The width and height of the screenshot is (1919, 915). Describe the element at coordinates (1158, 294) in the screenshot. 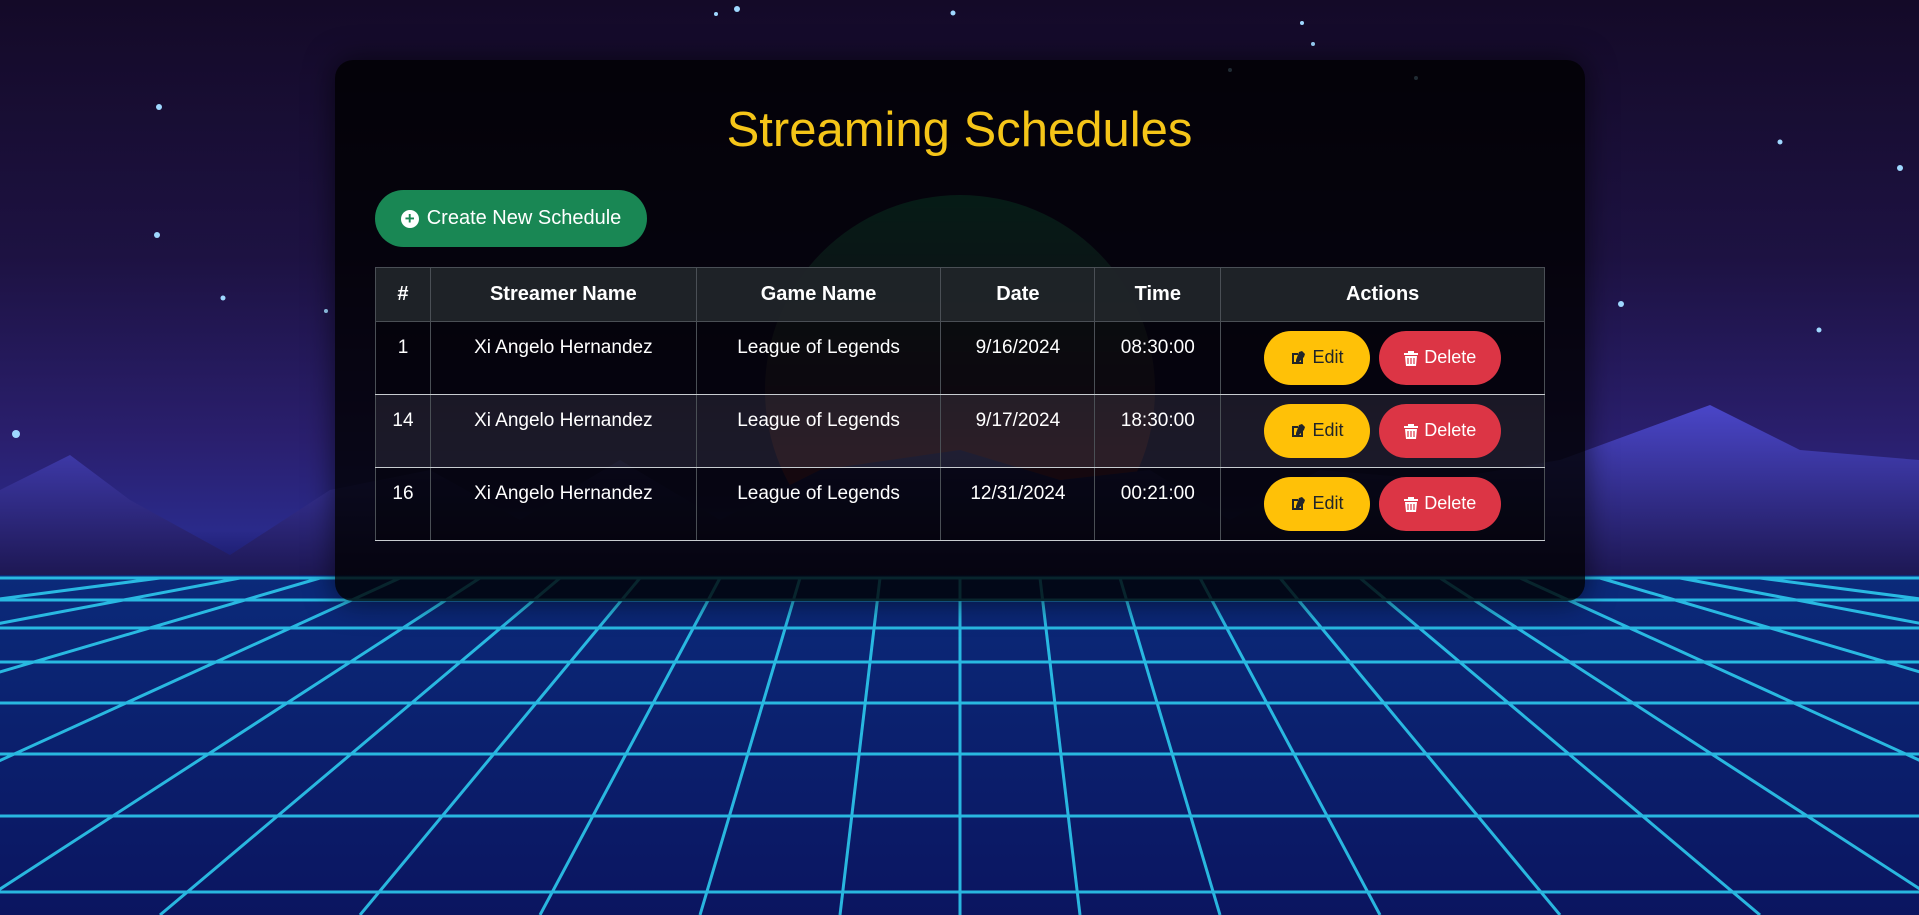

I see `column-header-time: Time` at that location.